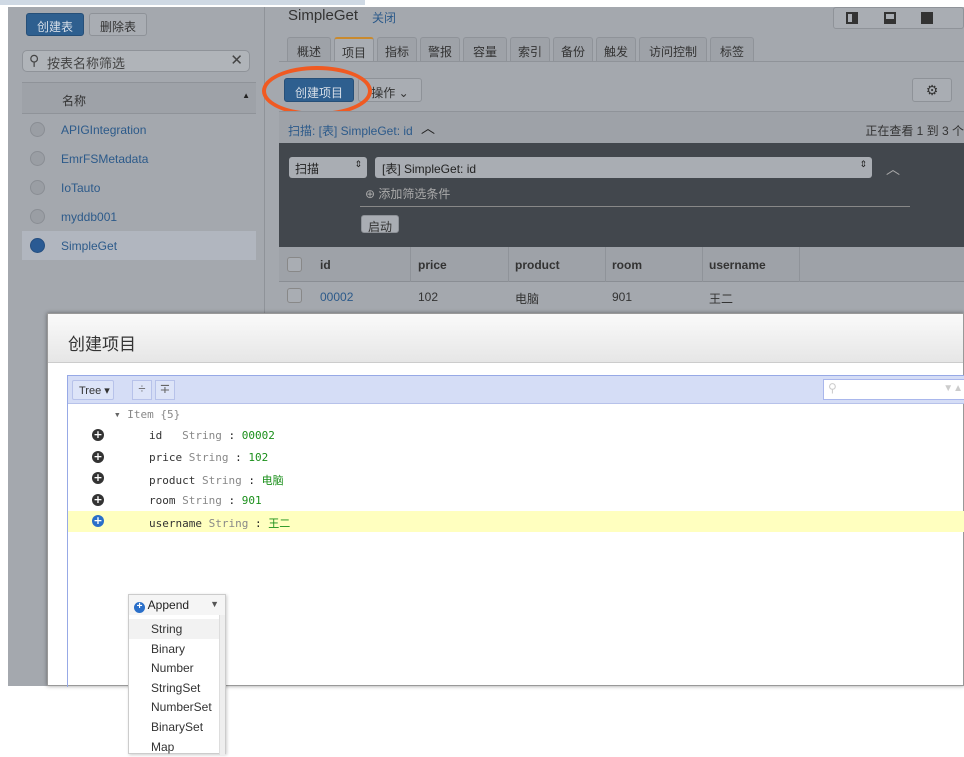 This screenshot has width=964, height=757. I want to click on field-key: price, so click(165, 457).